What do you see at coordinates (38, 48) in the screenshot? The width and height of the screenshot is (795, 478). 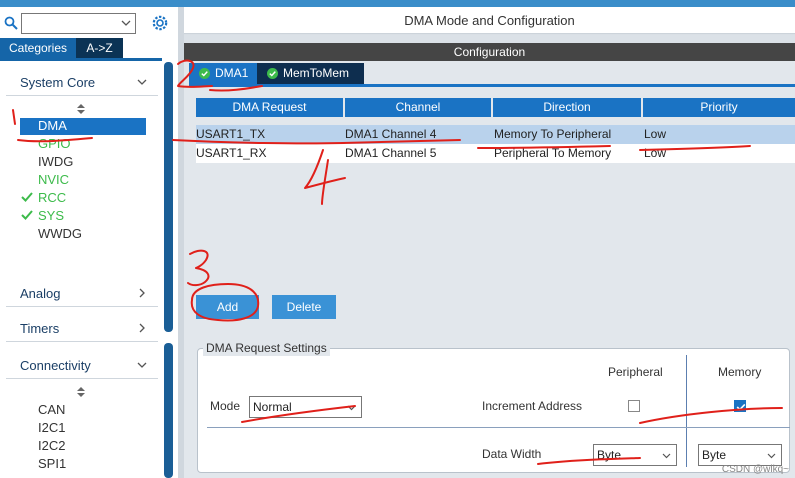 I see `tab-categories: Categories` at bounding box center [38, 48].